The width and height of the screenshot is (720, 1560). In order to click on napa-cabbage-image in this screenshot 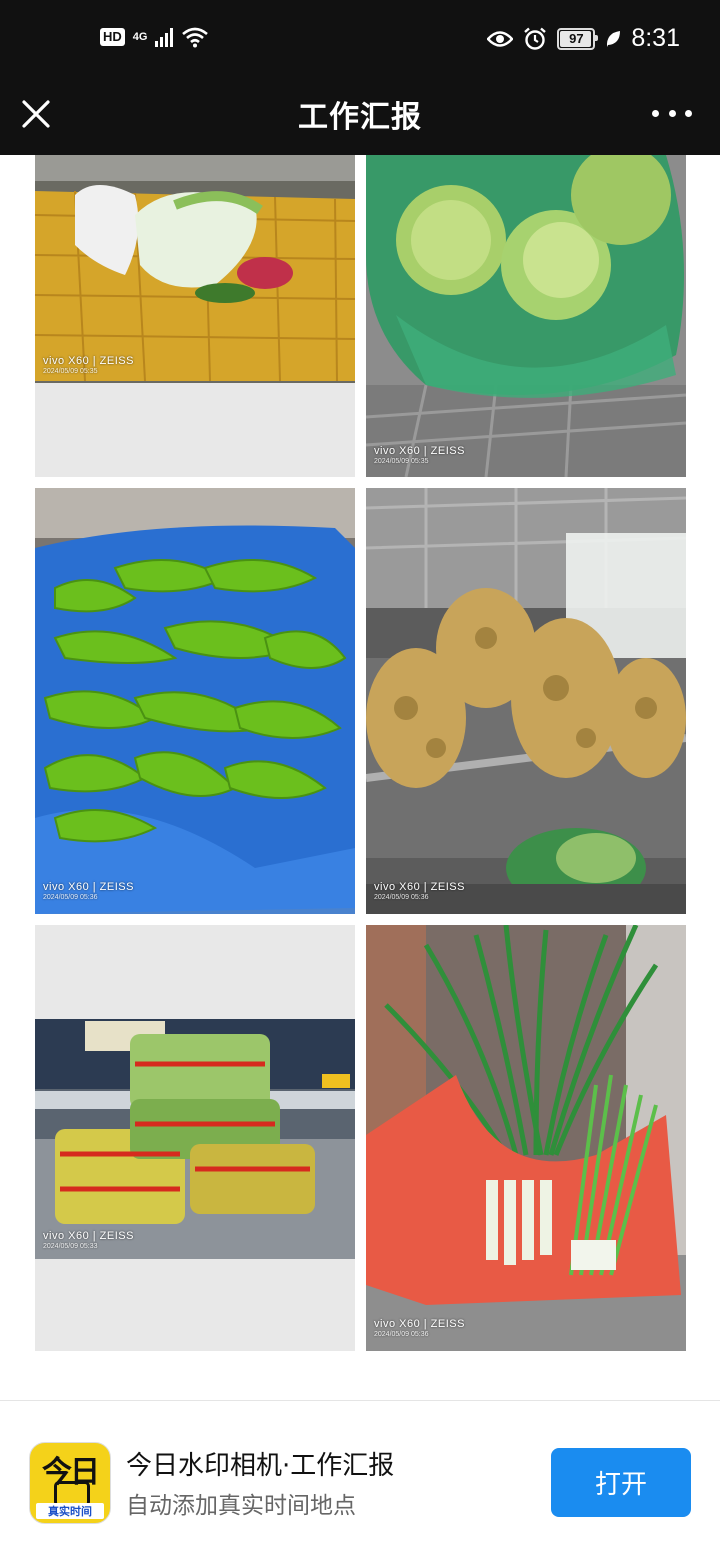, I will do `click(195, 269)`.